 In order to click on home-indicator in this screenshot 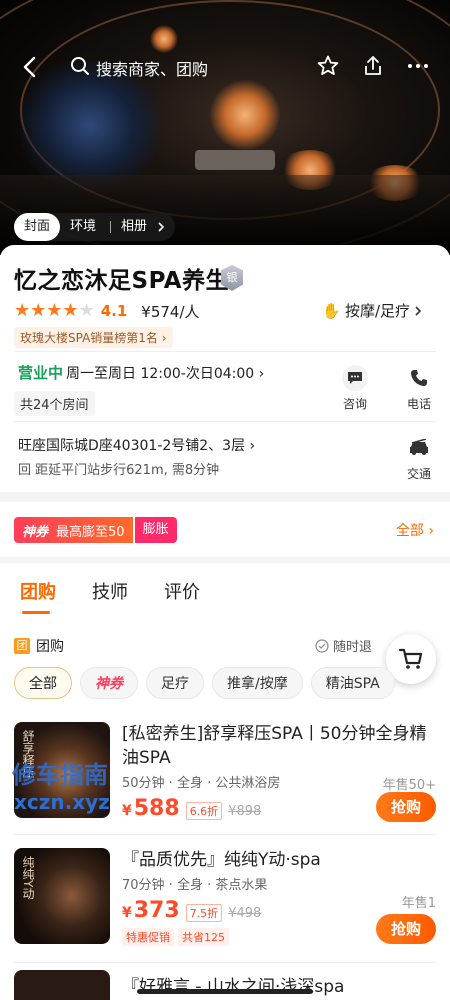, I will do `click(225, 991)`.